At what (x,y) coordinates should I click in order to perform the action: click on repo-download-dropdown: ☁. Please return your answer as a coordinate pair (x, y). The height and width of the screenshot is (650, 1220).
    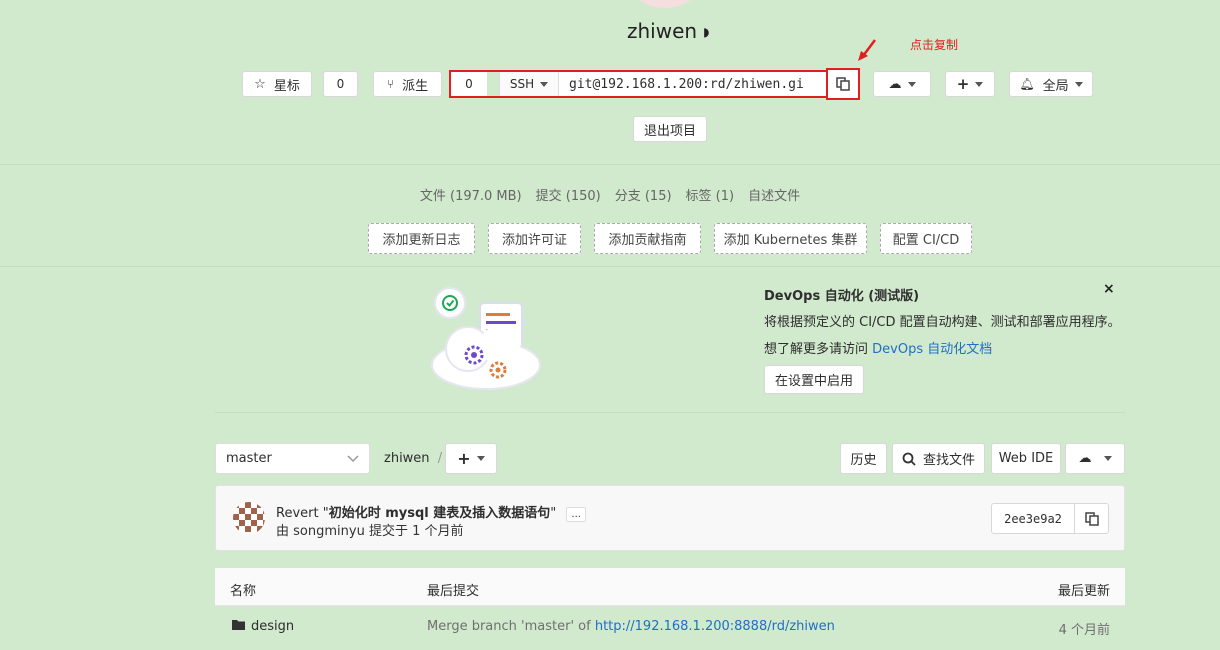
    Looking at the image, I should click on (1095, 458).